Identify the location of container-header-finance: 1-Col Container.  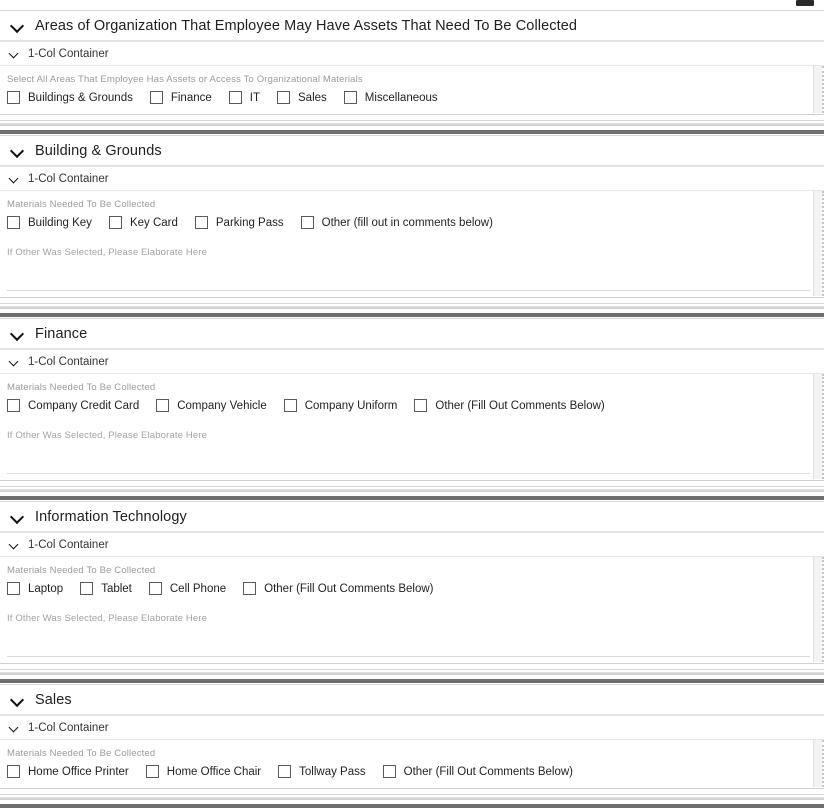
(412, 362).